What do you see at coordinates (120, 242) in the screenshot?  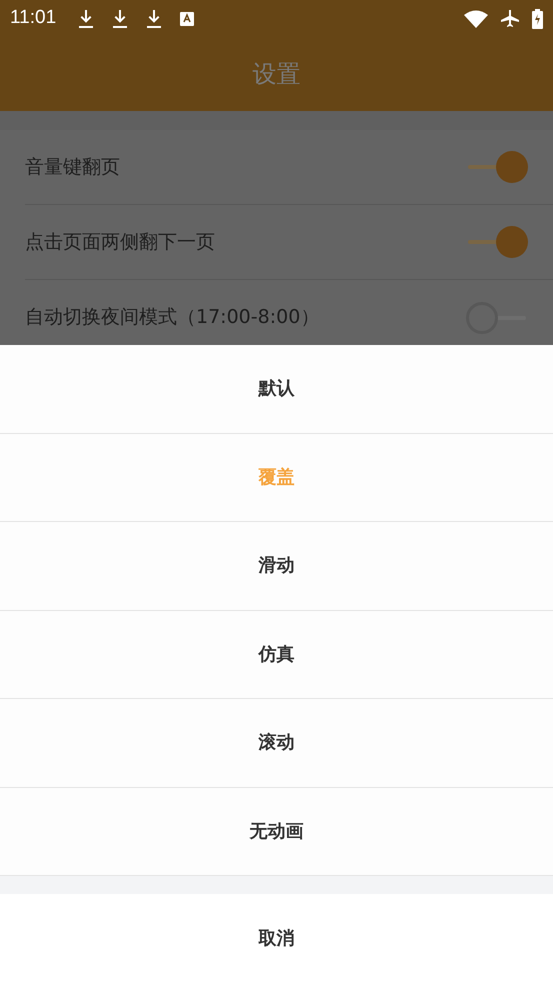 I see `setting-label: 点击页面两侧翻下一页` at bounding box center [120, 242].